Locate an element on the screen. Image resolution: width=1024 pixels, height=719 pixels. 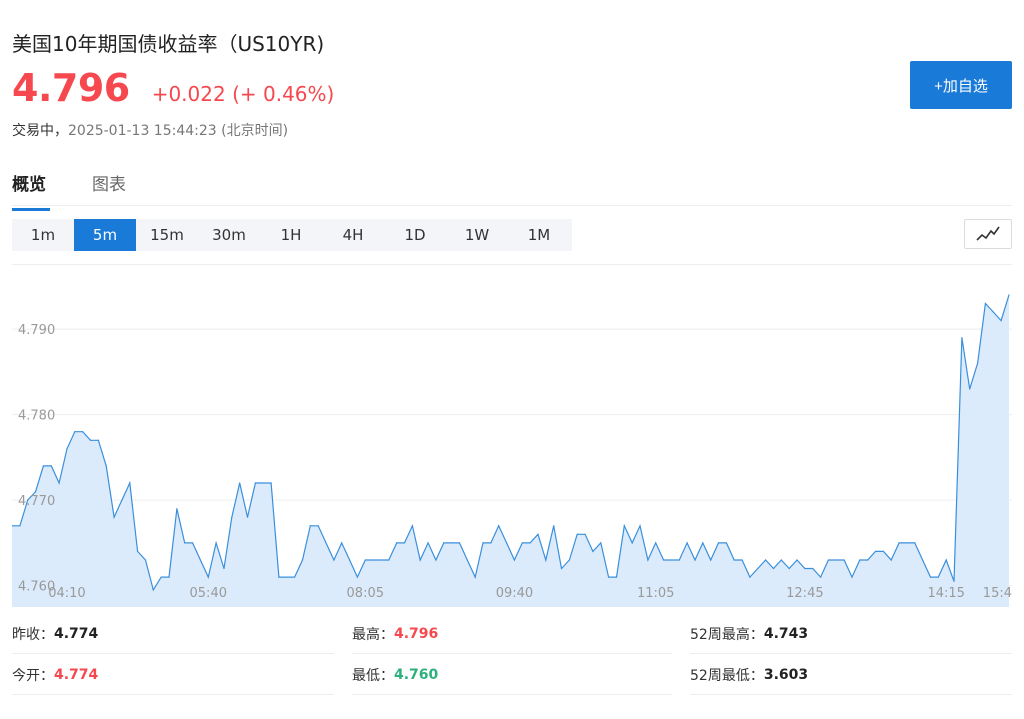
x-tick-label: 09:40 is located at coordinates (514, 593).